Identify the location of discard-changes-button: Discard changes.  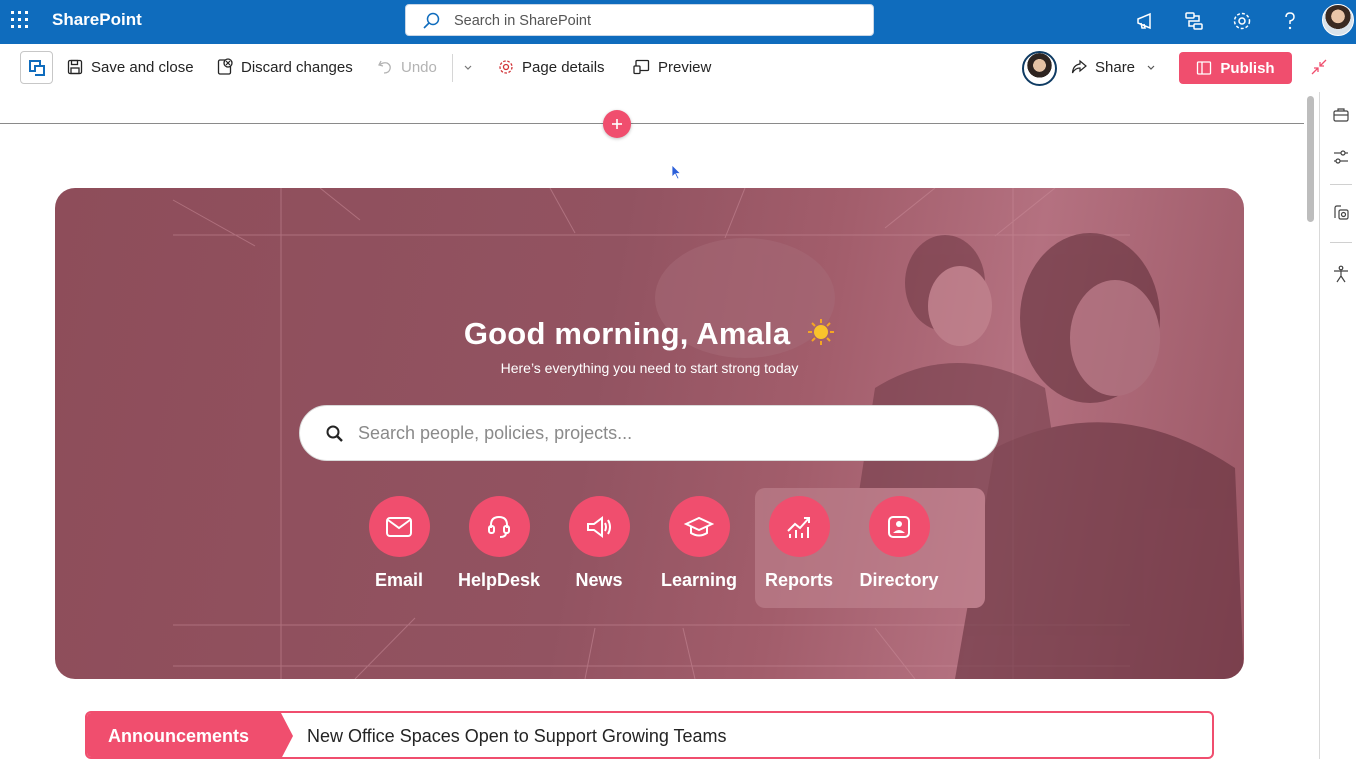
(285, 67).